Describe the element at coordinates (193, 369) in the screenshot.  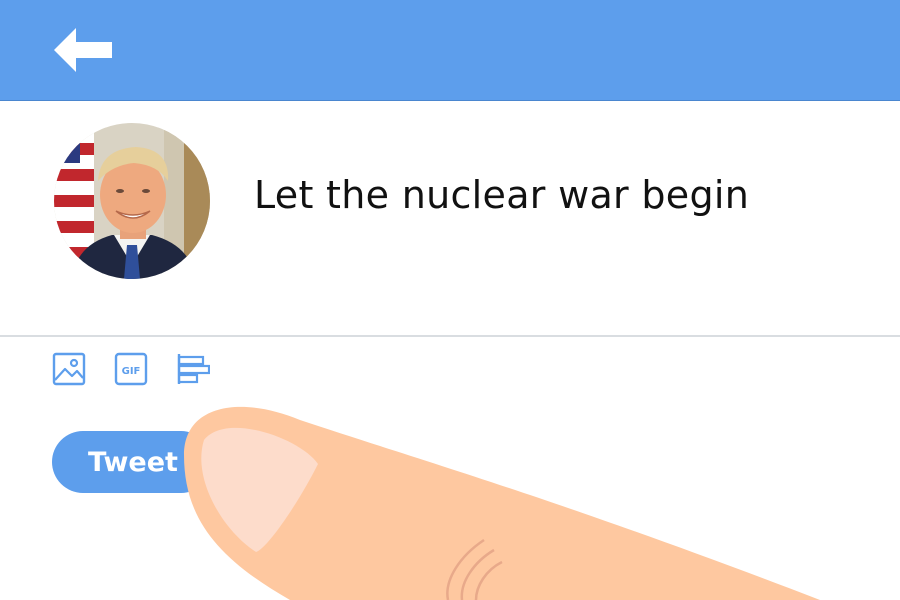
I see `poll-icon` at that location.